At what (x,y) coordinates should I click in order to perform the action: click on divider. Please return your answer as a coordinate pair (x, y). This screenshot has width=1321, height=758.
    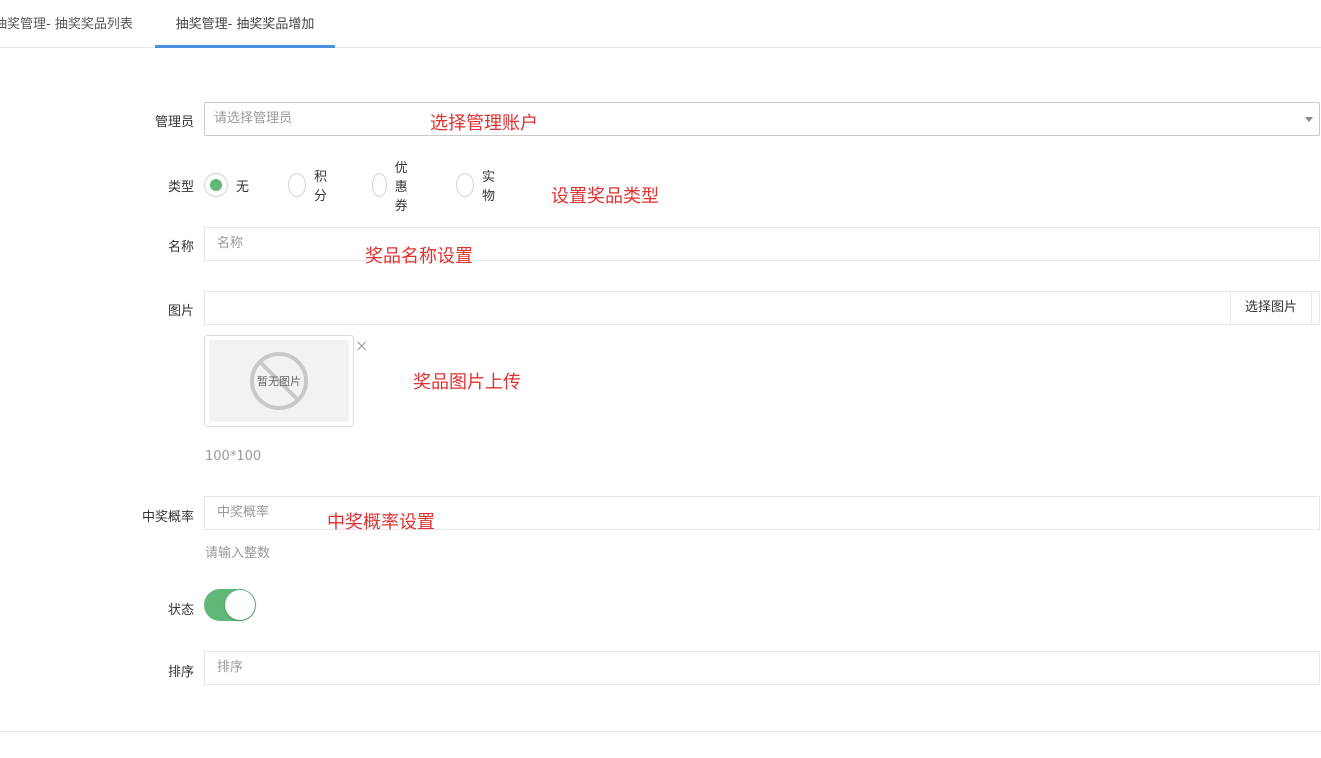
    Looking at the image, I should click on (660, 731).